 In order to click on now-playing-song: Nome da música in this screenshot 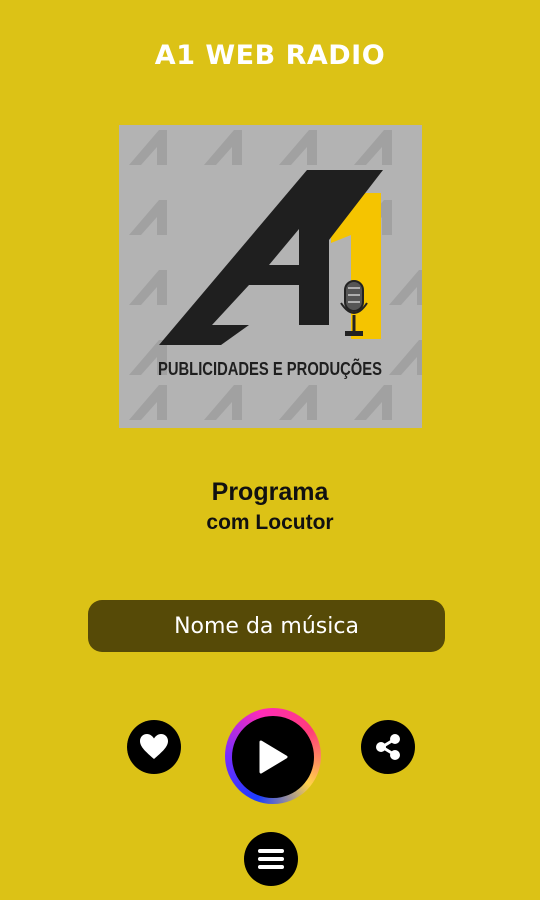, I will do `click(266, 626)`.